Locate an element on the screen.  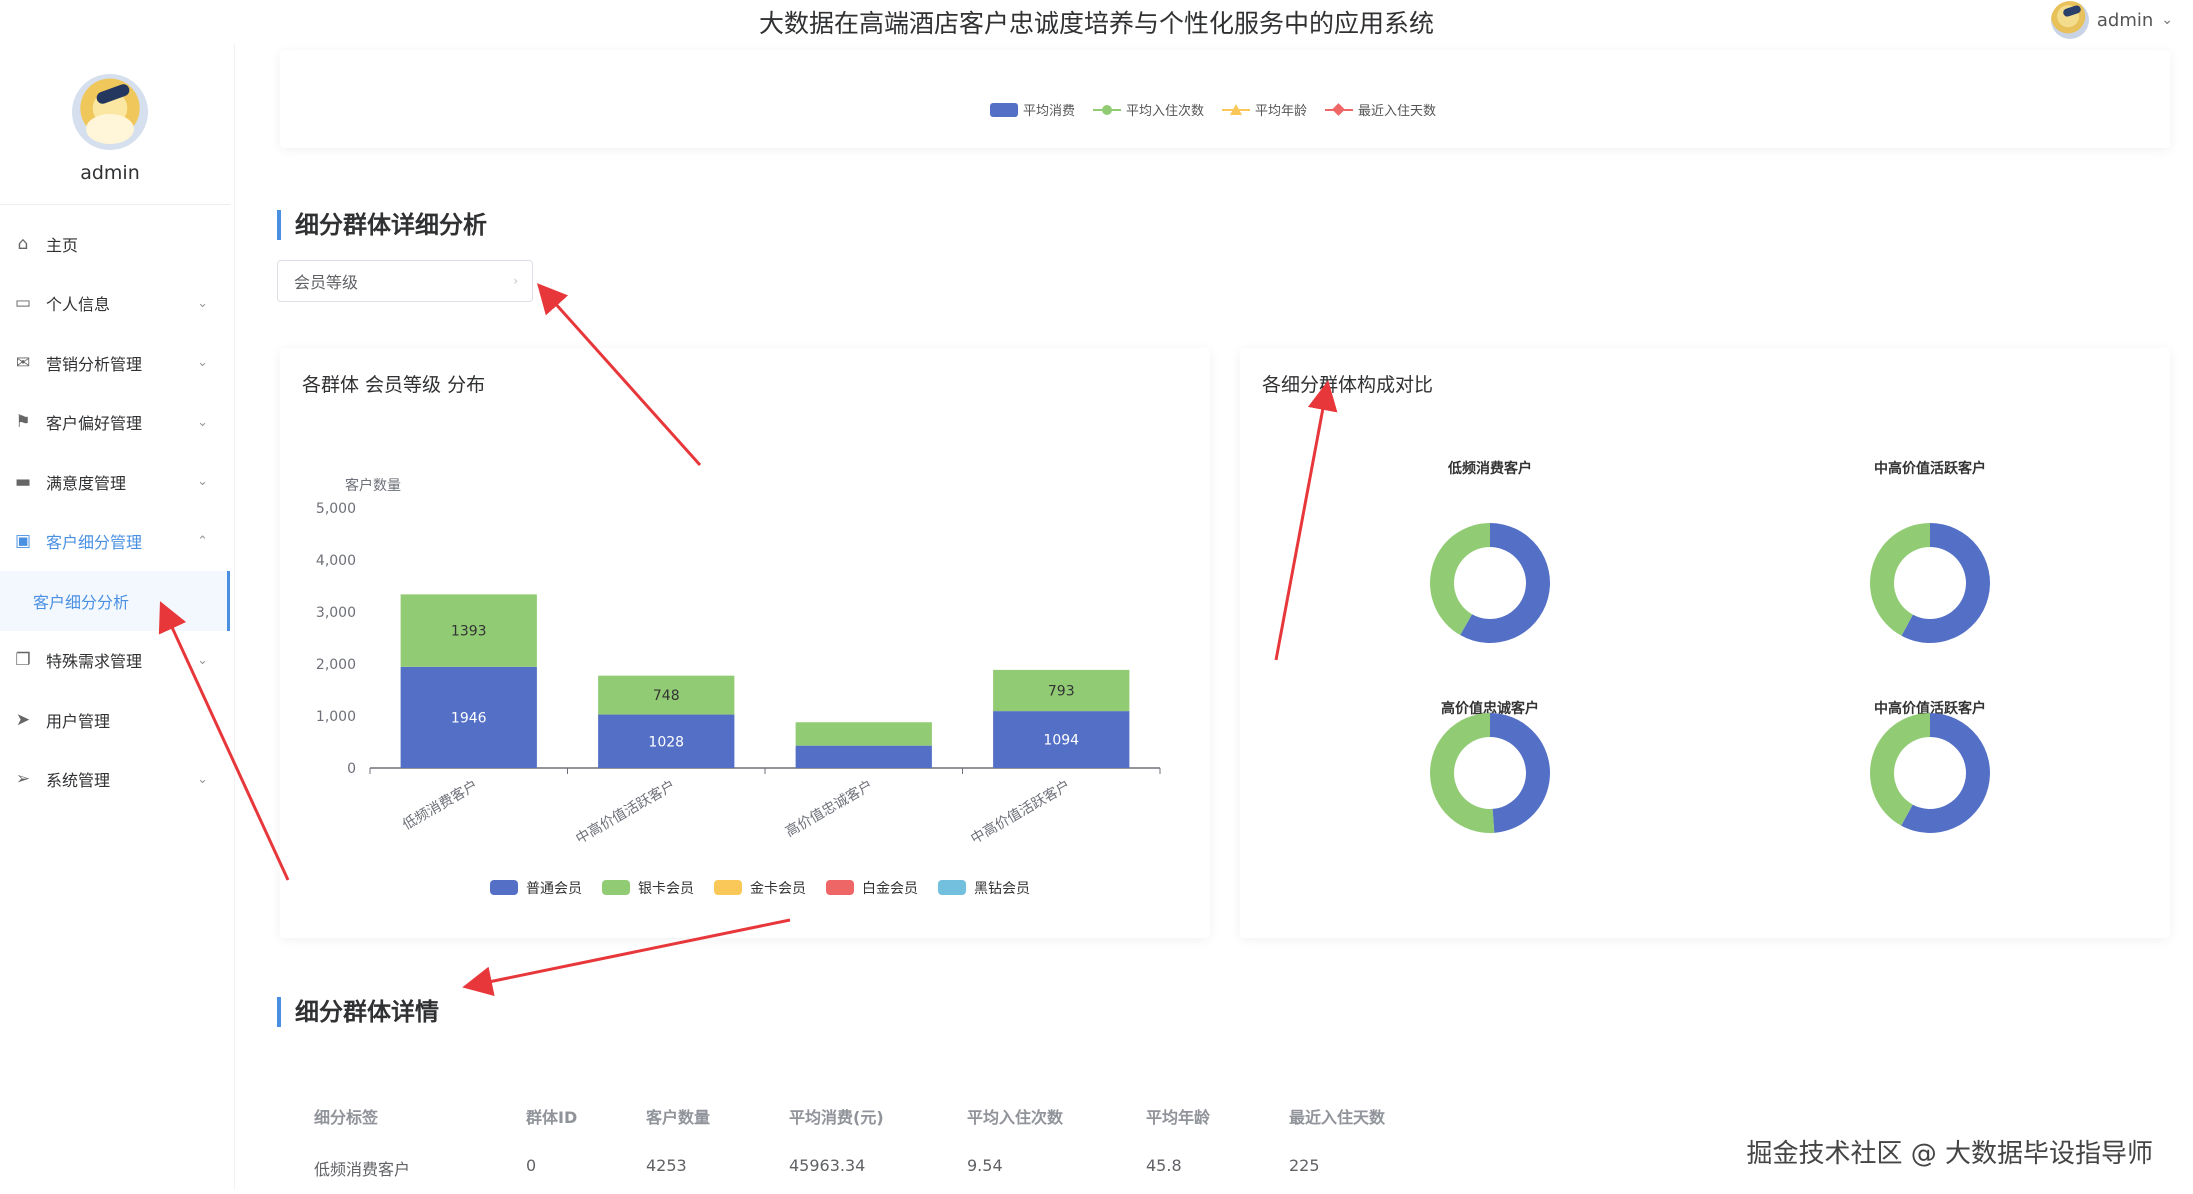
y-tick-label: 5,000 is located at coordinates (336, 509).